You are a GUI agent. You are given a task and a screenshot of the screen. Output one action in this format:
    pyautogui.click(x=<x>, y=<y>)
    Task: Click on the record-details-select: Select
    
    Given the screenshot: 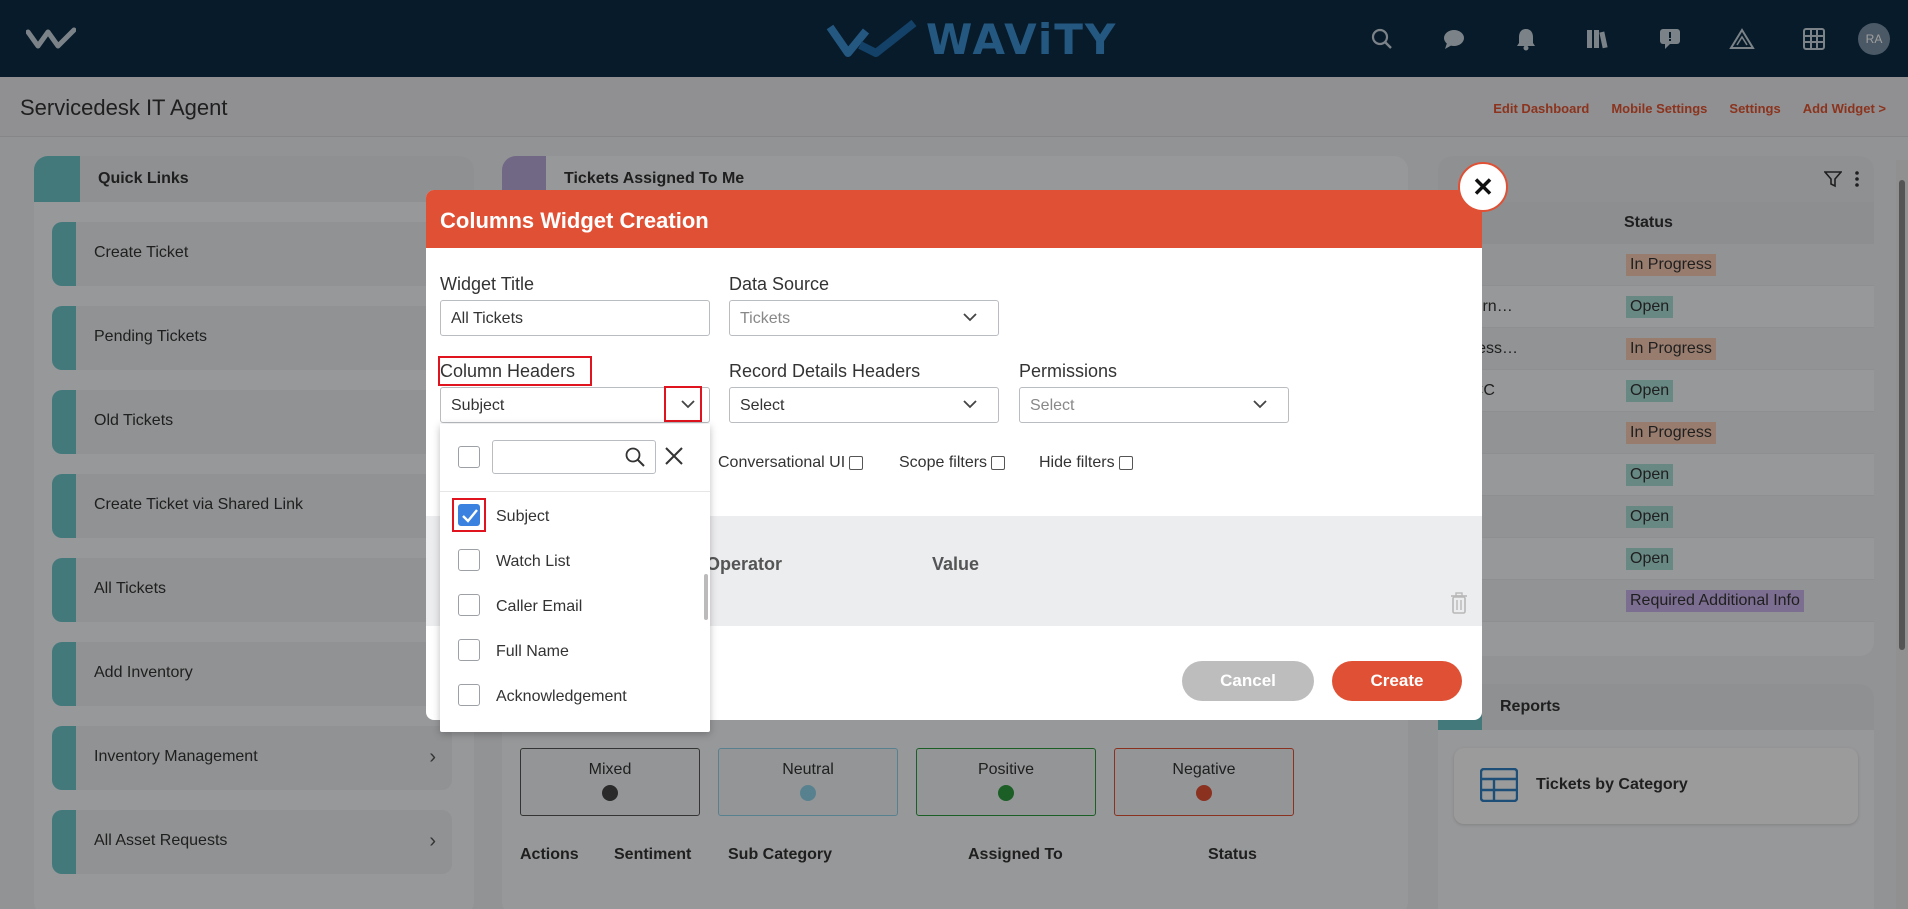 What is the action you would take?
    pyautogui.click(x=864, y=405)
    